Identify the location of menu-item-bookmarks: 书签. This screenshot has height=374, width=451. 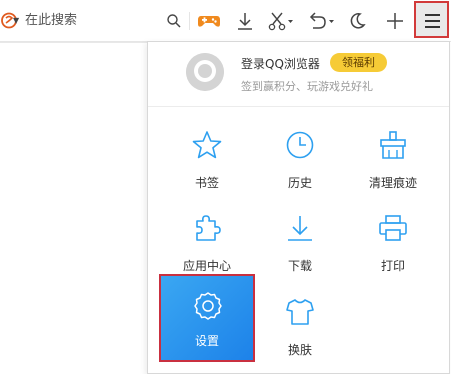
(207, 162).